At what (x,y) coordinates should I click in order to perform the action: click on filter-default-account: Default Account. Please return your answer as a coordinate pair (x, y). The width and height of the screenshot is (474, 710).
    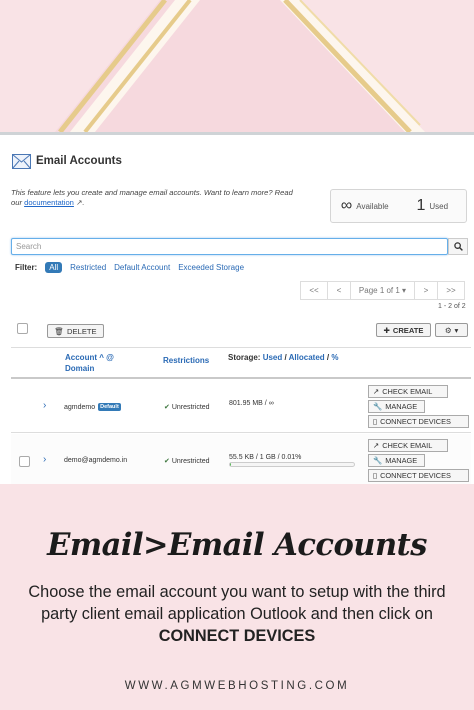
    Looking at the image, I should click on (142, 267).